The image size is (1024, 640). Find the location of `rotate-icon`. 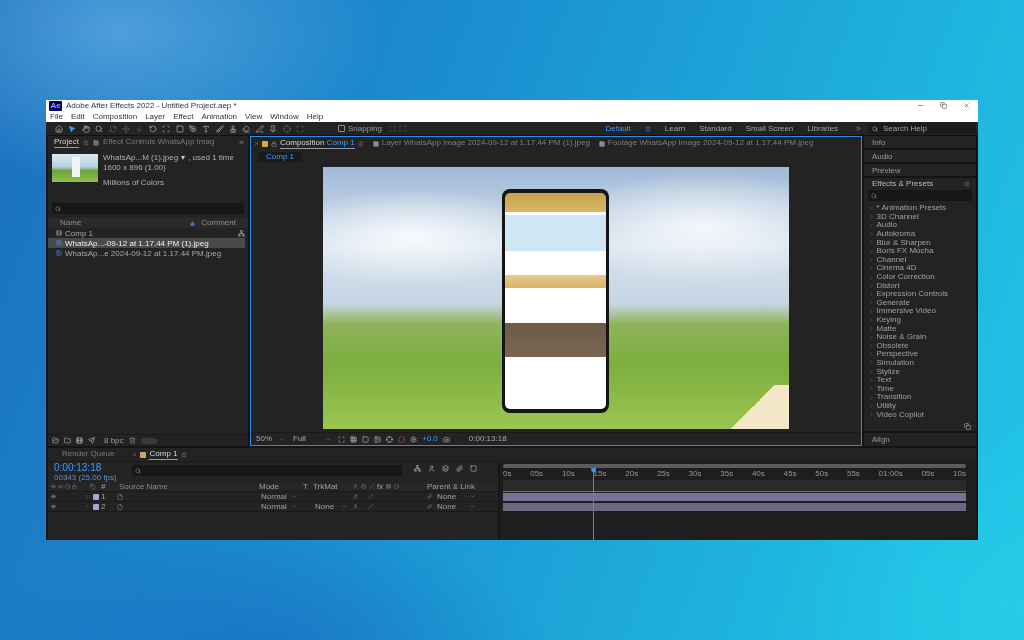

rotate-icon is located at coordinates (152, 128).